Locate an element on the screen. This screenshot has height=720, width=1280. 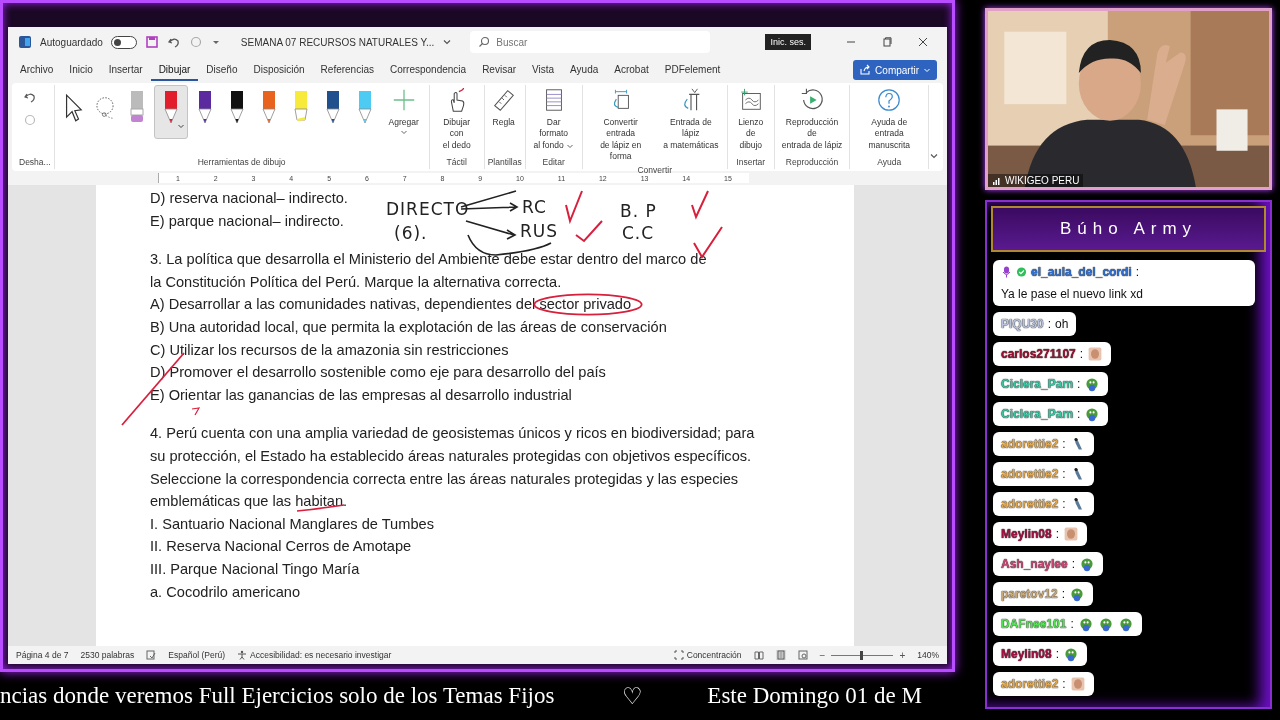
zoom-level: 140% is located at coordinates (928, 655).